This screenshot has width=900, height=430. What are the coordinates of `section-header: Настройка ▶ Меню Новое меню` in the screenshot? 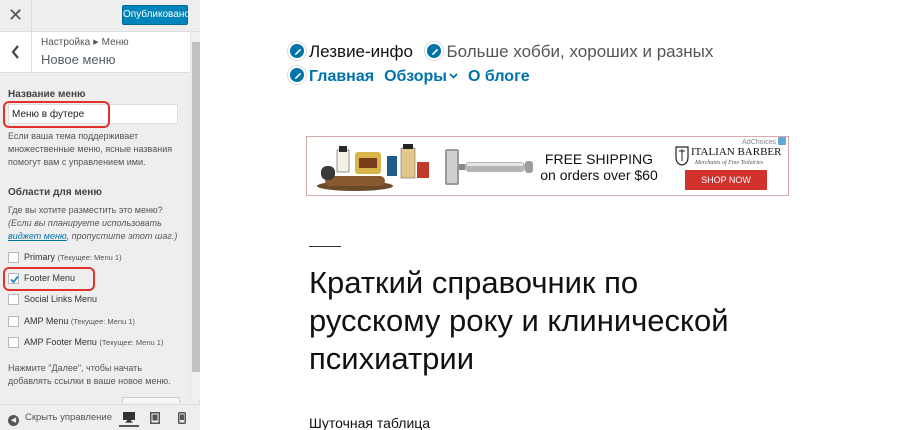 It's located at (95, 52).